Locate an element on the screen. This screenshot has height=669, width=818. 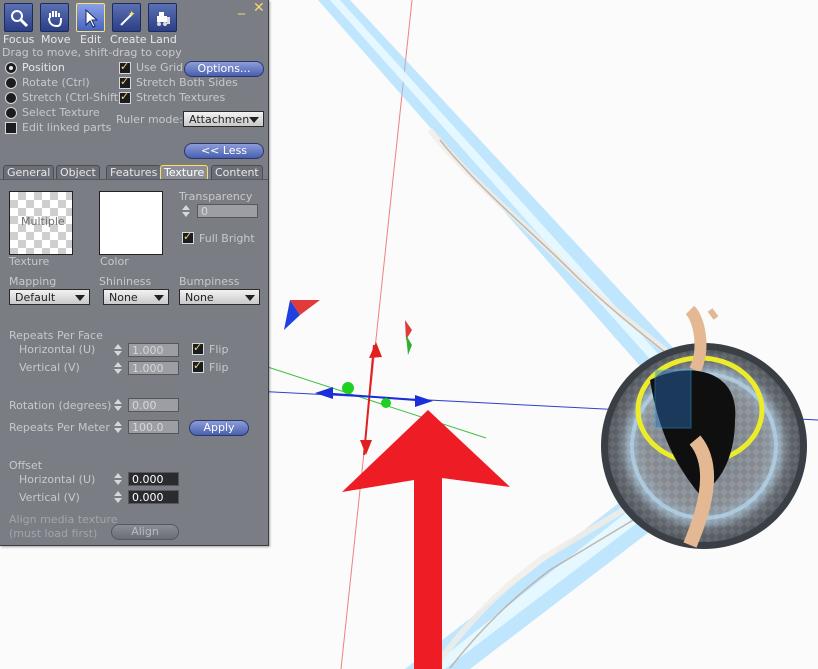
land-label: Land is located at coordinates (163, 39).